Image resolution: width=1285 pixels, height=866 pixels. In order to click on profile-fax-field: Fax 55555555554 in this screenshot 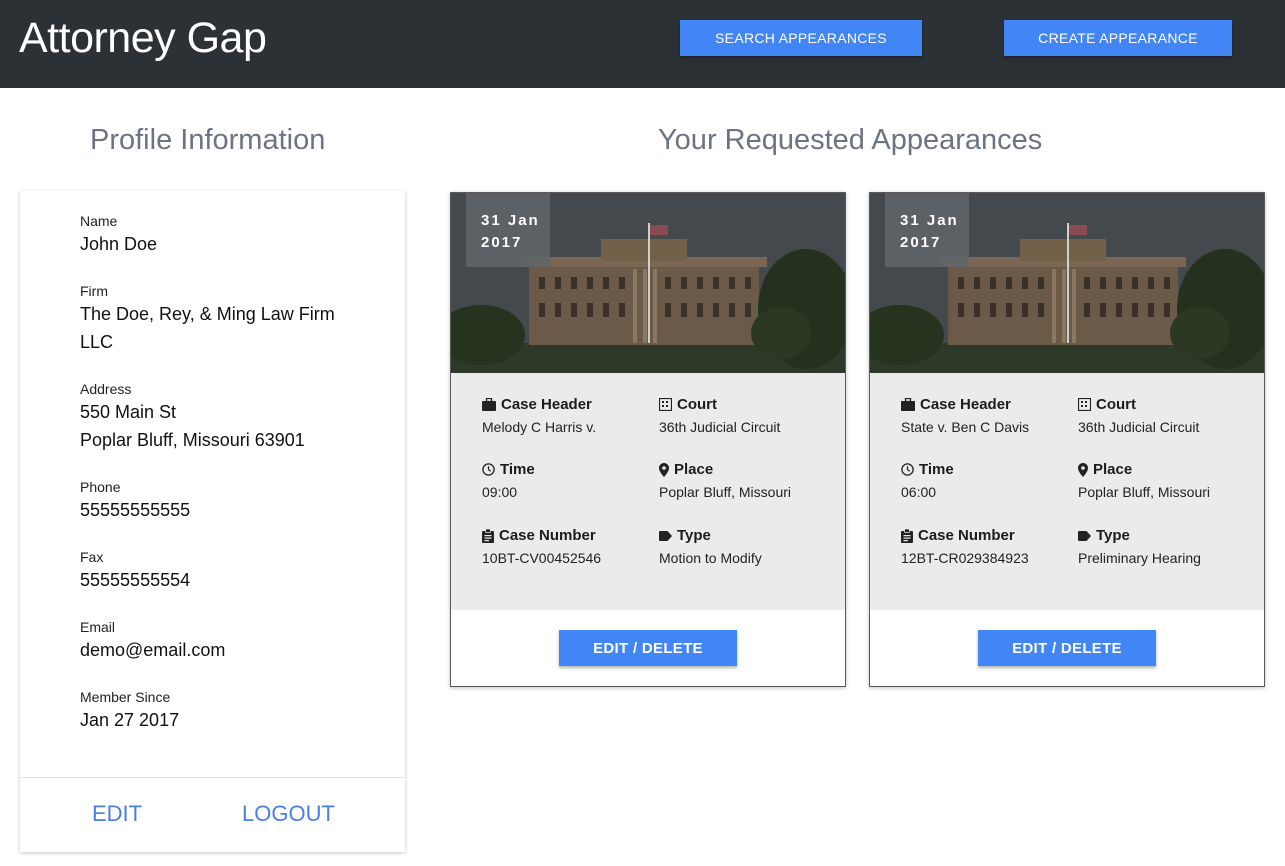, I will do `click(235, 571)`.